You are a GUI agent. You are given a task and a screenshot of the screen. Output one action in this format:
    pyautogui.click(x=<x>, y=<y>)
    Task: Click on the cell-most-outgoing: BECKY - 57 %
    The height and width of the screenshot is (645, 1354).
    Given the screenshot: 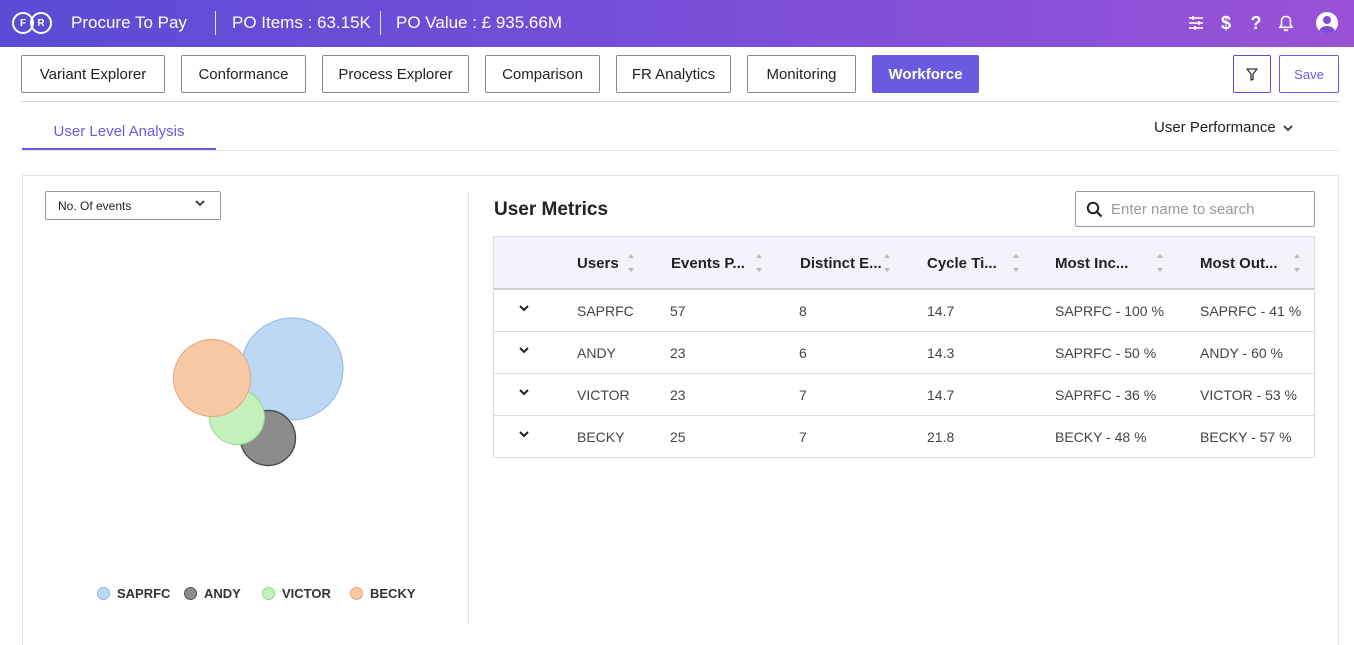 What is the action you would take?
    pyautogui.click(x=1246, y=437)
    